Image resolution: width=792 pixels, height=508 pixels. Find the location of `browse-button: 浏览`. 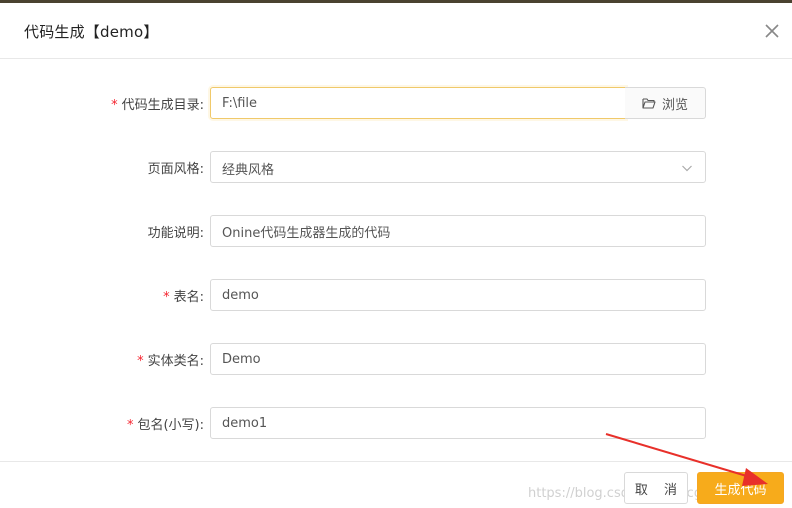

browse-button: 浏览 is located at coordinates (665, 103).